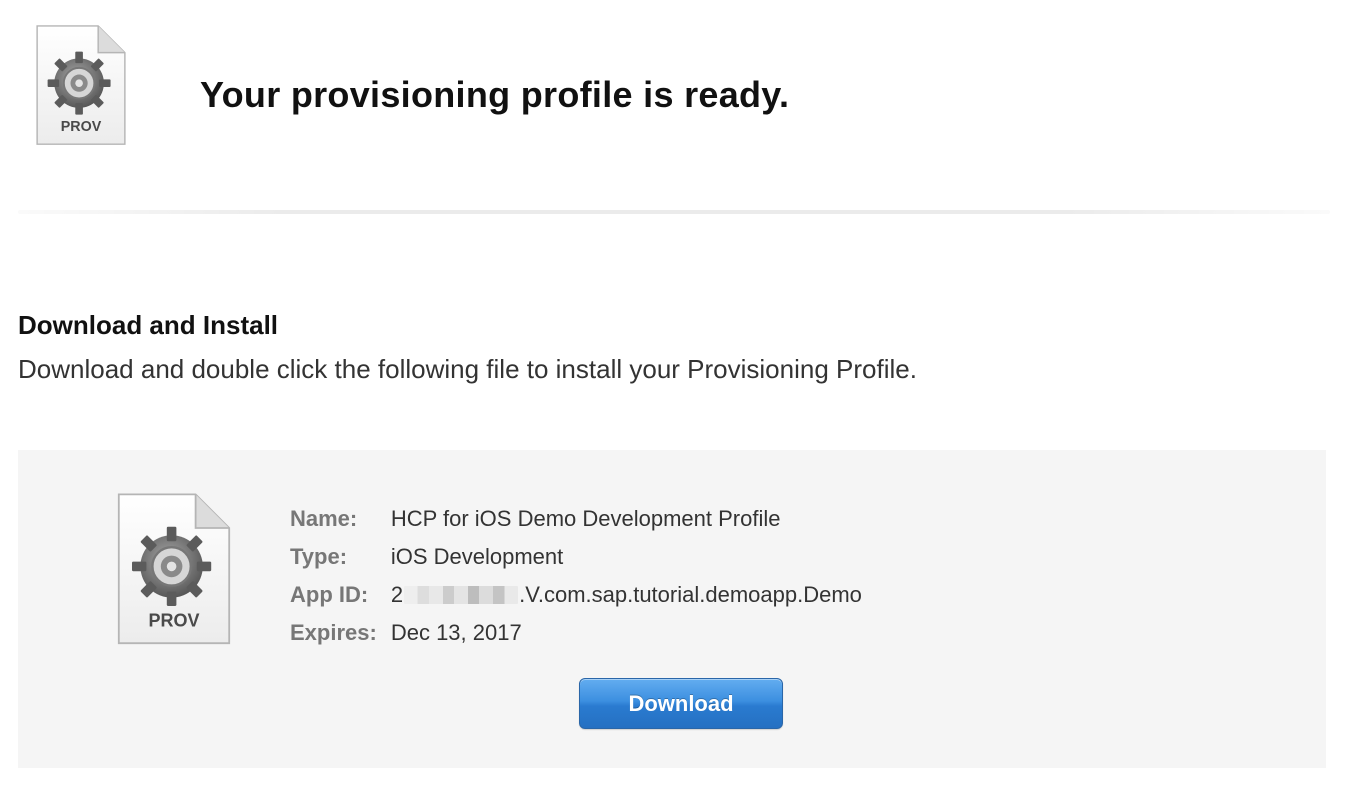 This screenshot has height=798, width=1348. What do you see at coordinates (397, 594) in the screenshot?
I see `app-id-prefix: 2` at bounding box center [397, 594].